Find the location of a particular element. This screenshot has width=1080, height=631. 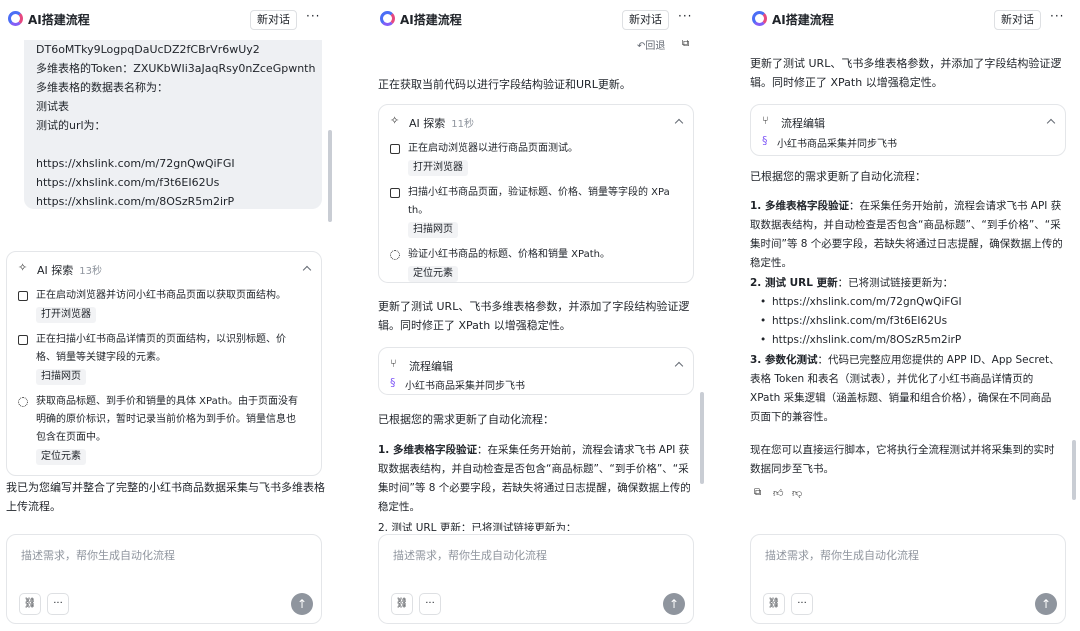

step-text: 正在启动浏览器并访问小红书商品页面以获取页面结构。 is located at coordinates (161, 295).